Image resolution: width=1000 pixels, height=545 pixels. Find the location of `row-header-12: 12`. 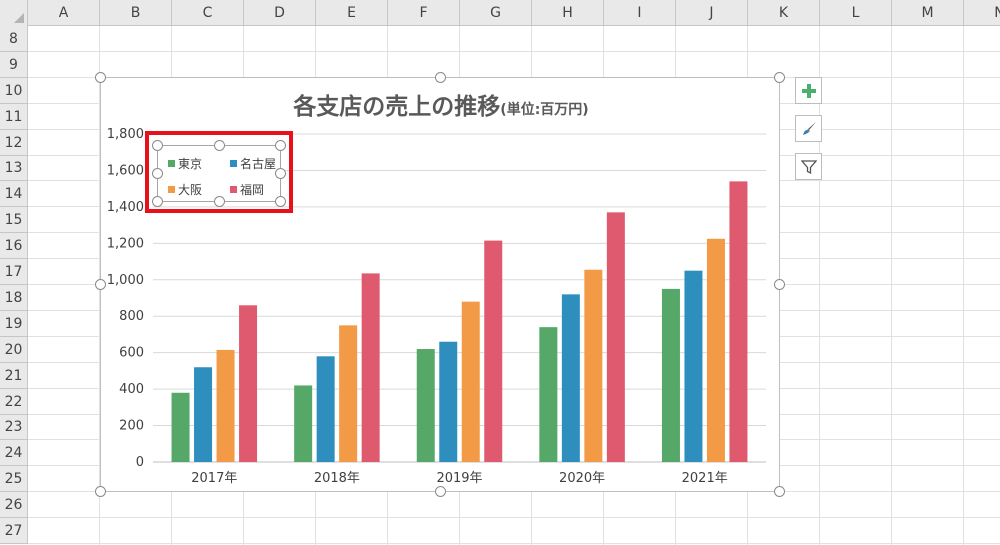

row-header-12: 12 is located at coordinates (14, 143).